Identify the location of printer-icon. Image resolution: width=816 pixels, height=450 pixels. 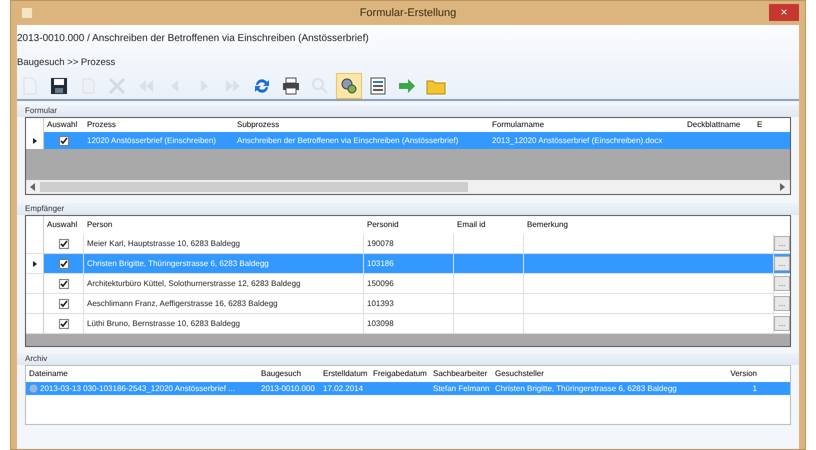
(291, 86).